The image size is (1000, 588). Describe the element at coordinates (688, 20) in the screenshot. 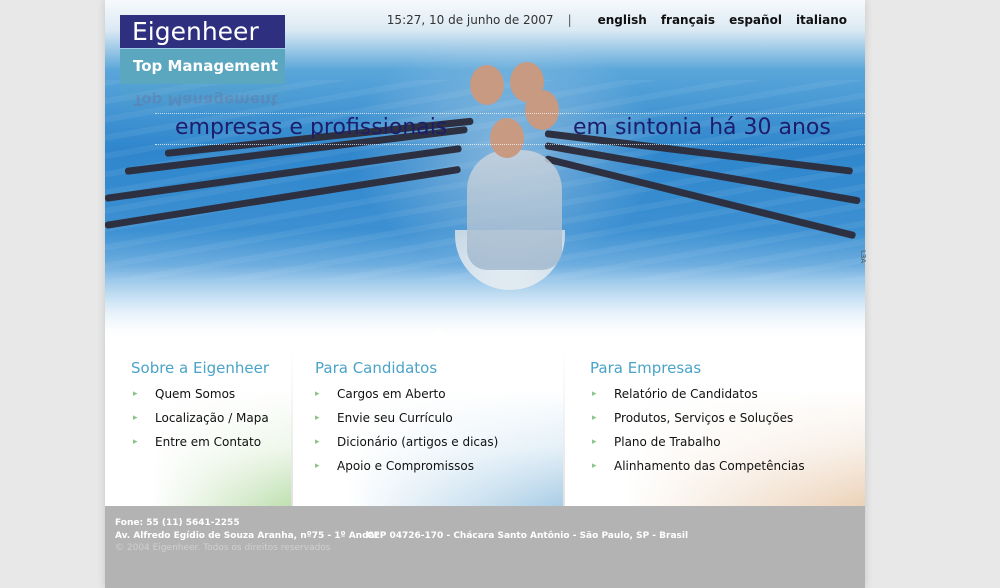

I see `lang-french-link: français` at that location.